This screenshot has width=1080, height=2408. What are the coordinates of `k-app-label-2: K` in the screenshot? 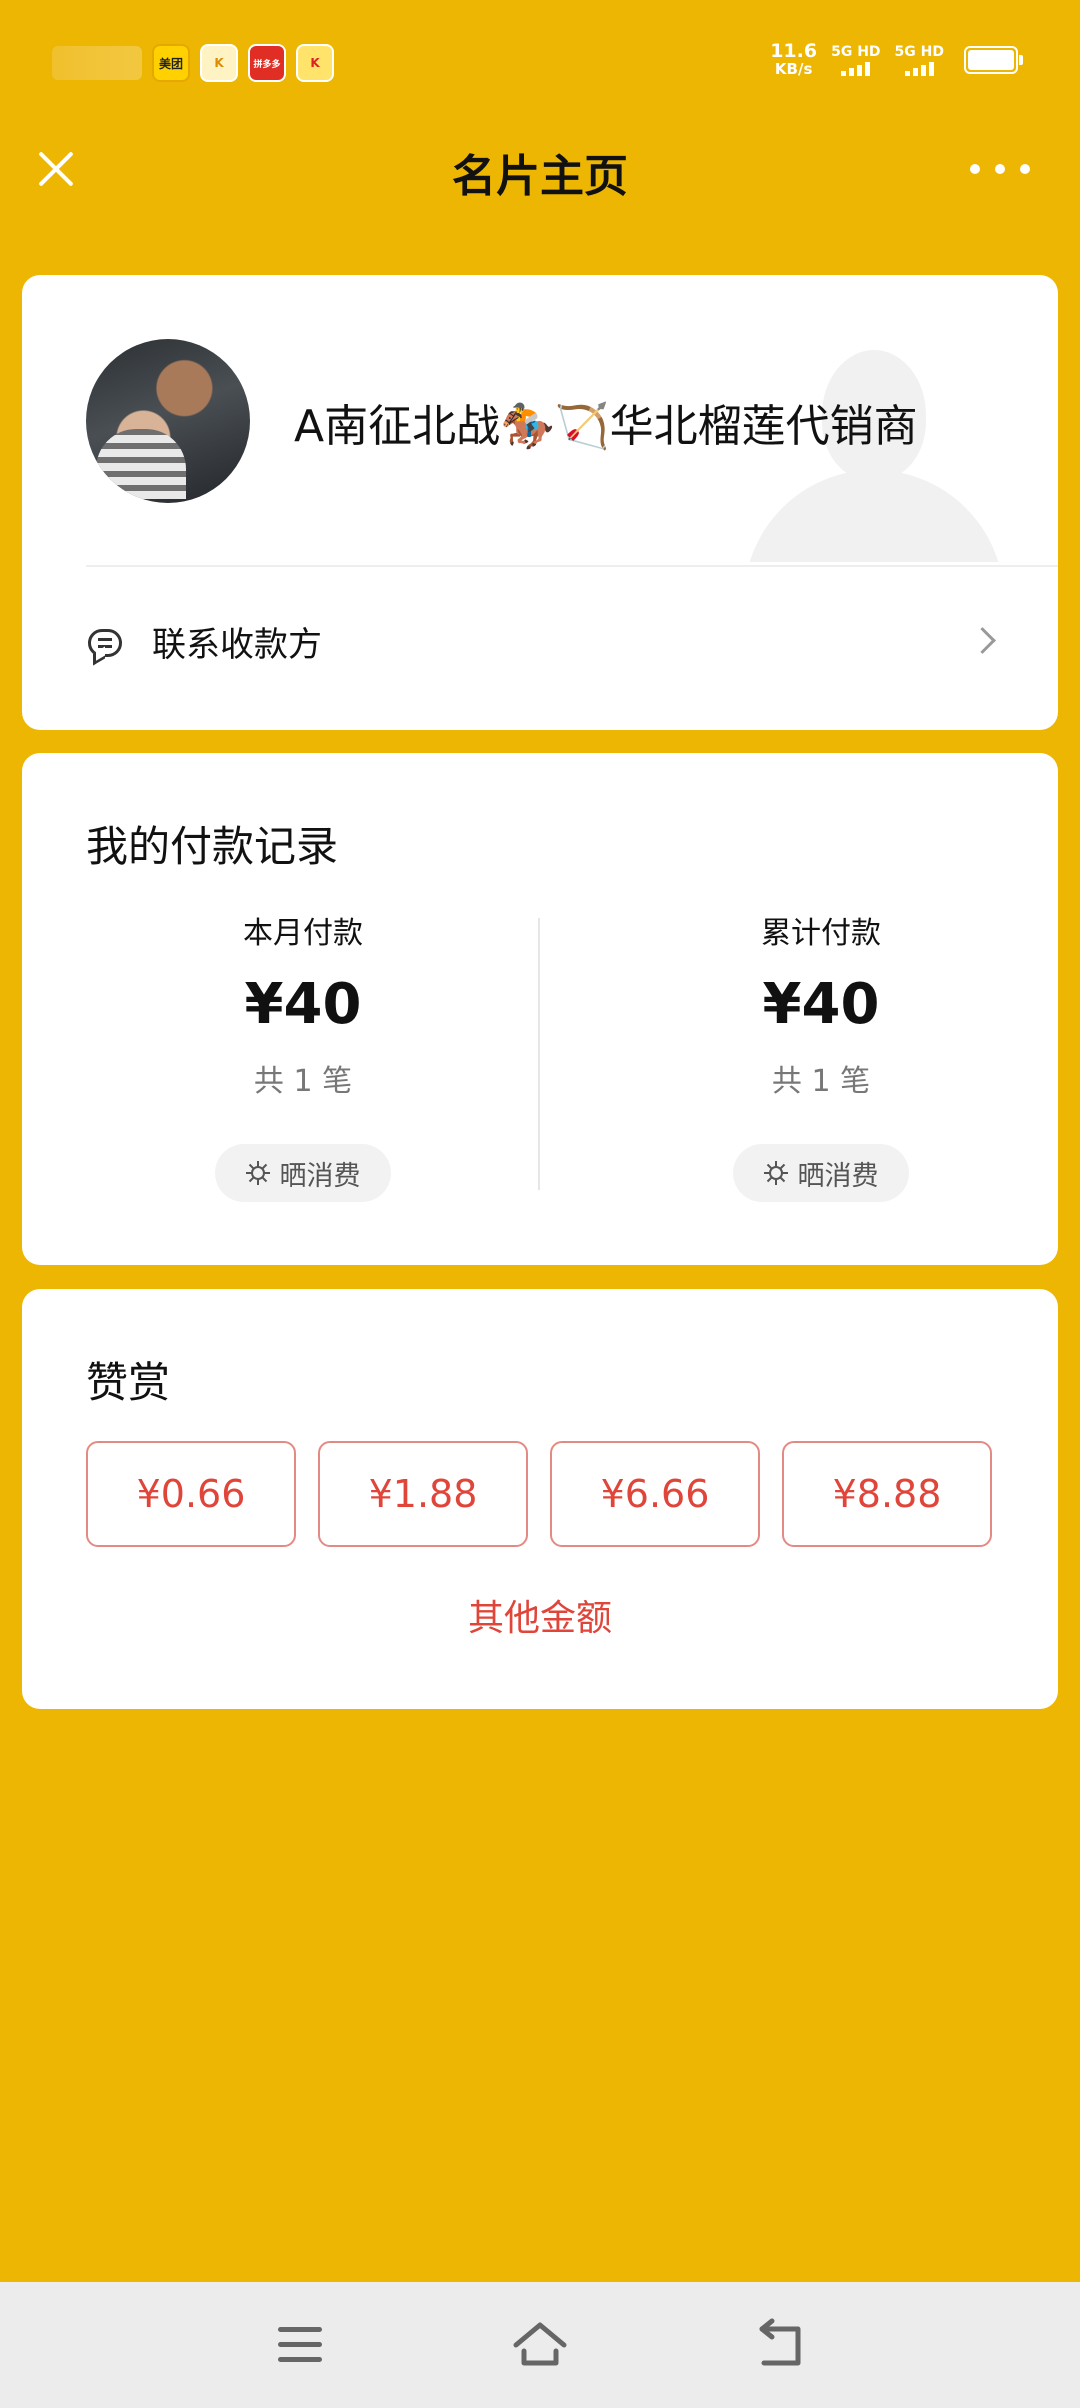 It's located at (315, 63).